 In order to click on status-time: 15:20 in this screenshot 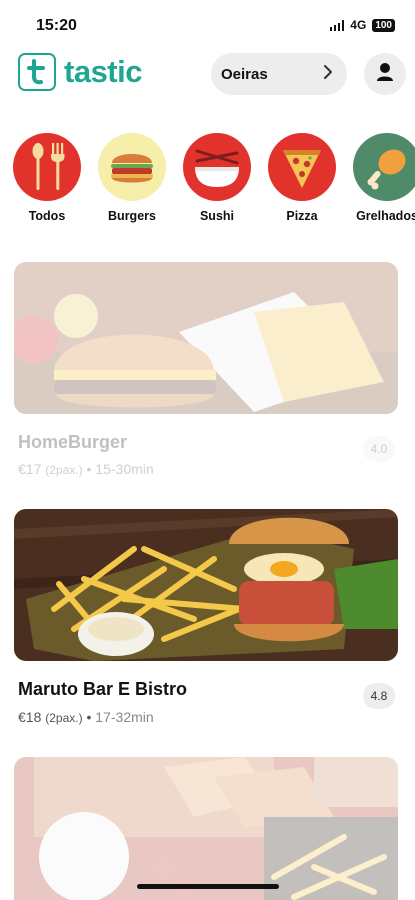, I will do `click(56, 25)`.